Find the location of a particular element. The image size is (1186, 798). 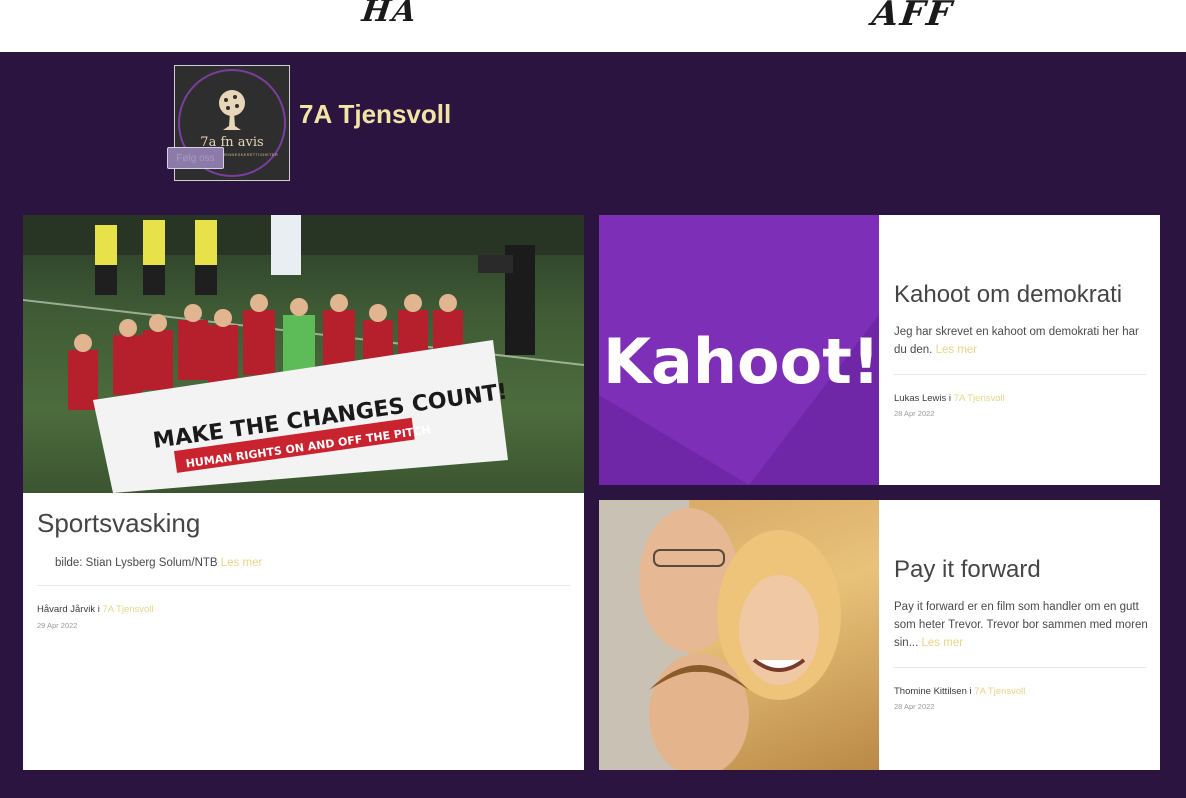

post-image-kahoot: Kahoot! is located at coordinates (739, 350).